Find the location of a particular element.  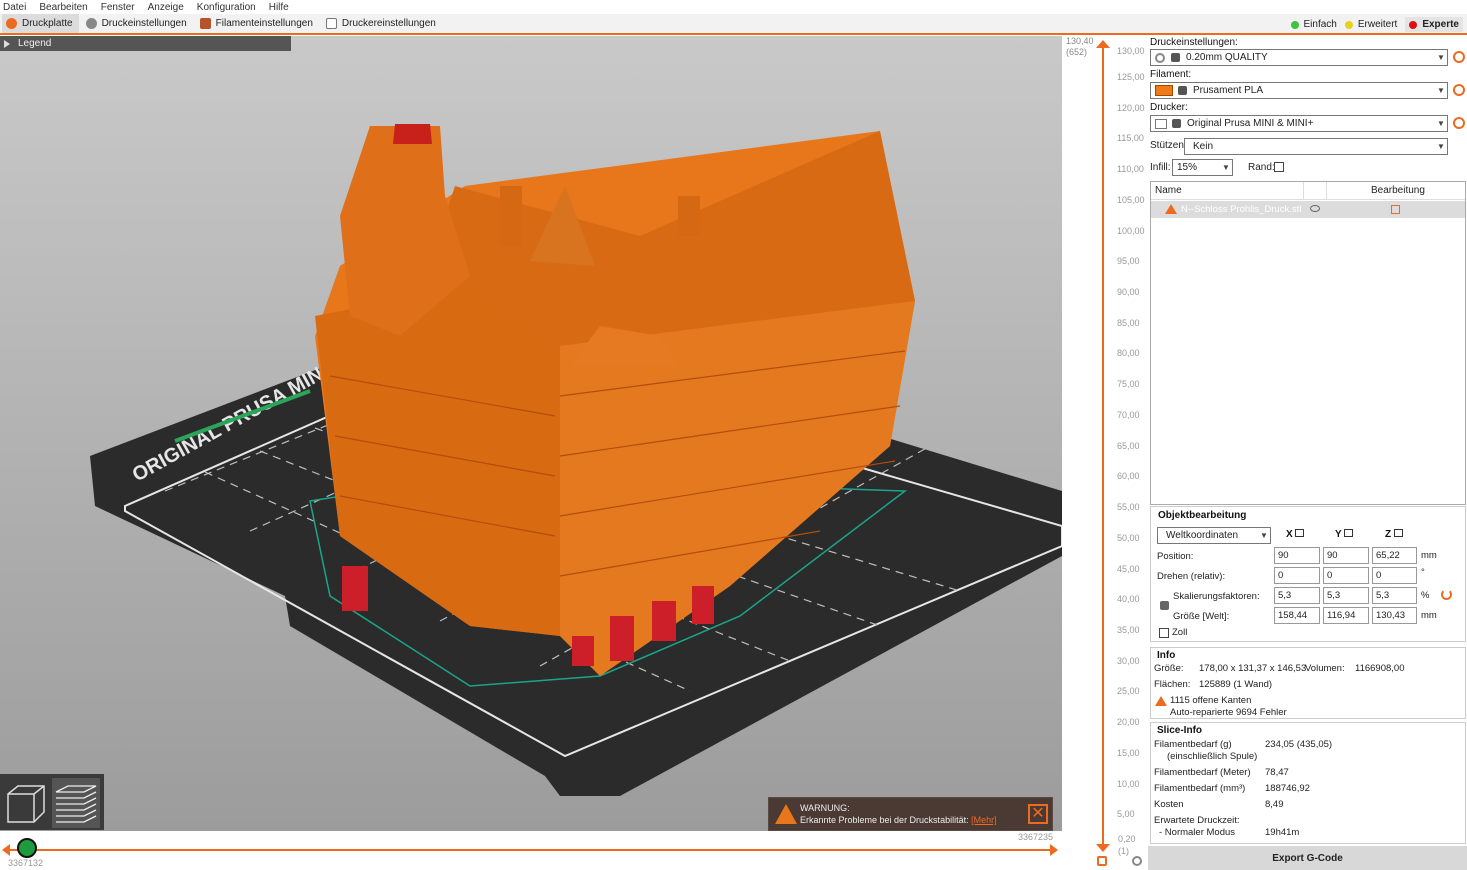

coord-system-combo: Weltkoordinaten ▼ is located at coordinates (1214, 535).